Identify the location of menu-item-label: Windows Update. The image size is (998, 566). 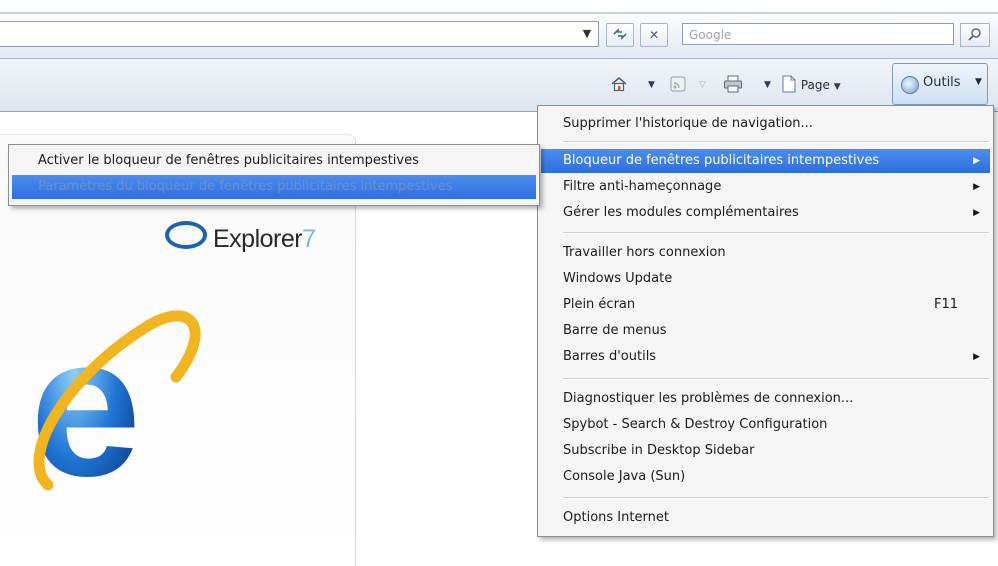
(618, 278).